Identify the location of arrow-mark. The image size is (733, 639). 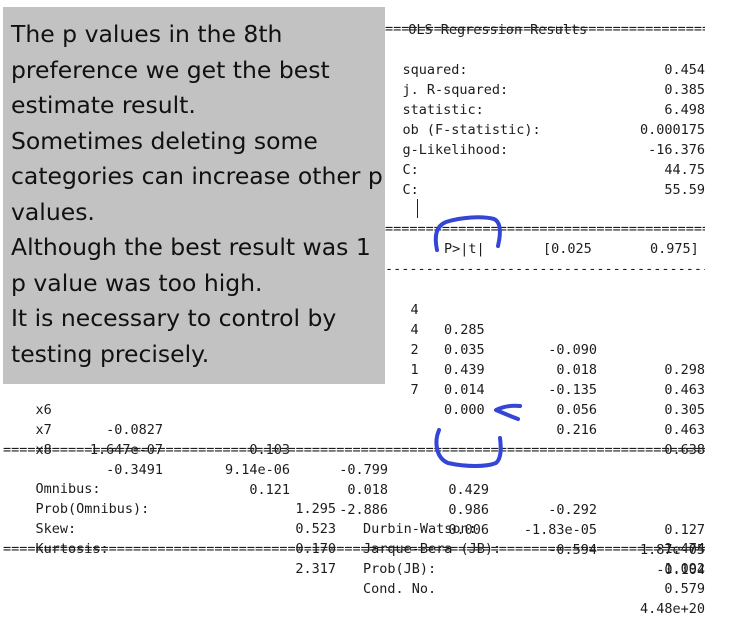
(508, 412).